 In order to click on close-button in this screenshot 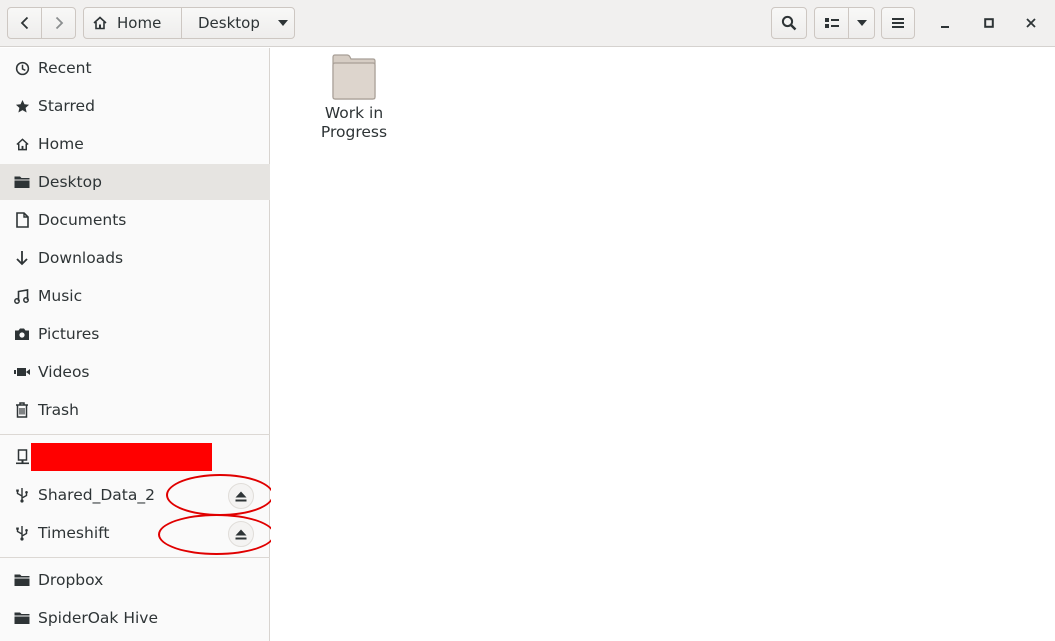, I will do `click(1031, 23)`.